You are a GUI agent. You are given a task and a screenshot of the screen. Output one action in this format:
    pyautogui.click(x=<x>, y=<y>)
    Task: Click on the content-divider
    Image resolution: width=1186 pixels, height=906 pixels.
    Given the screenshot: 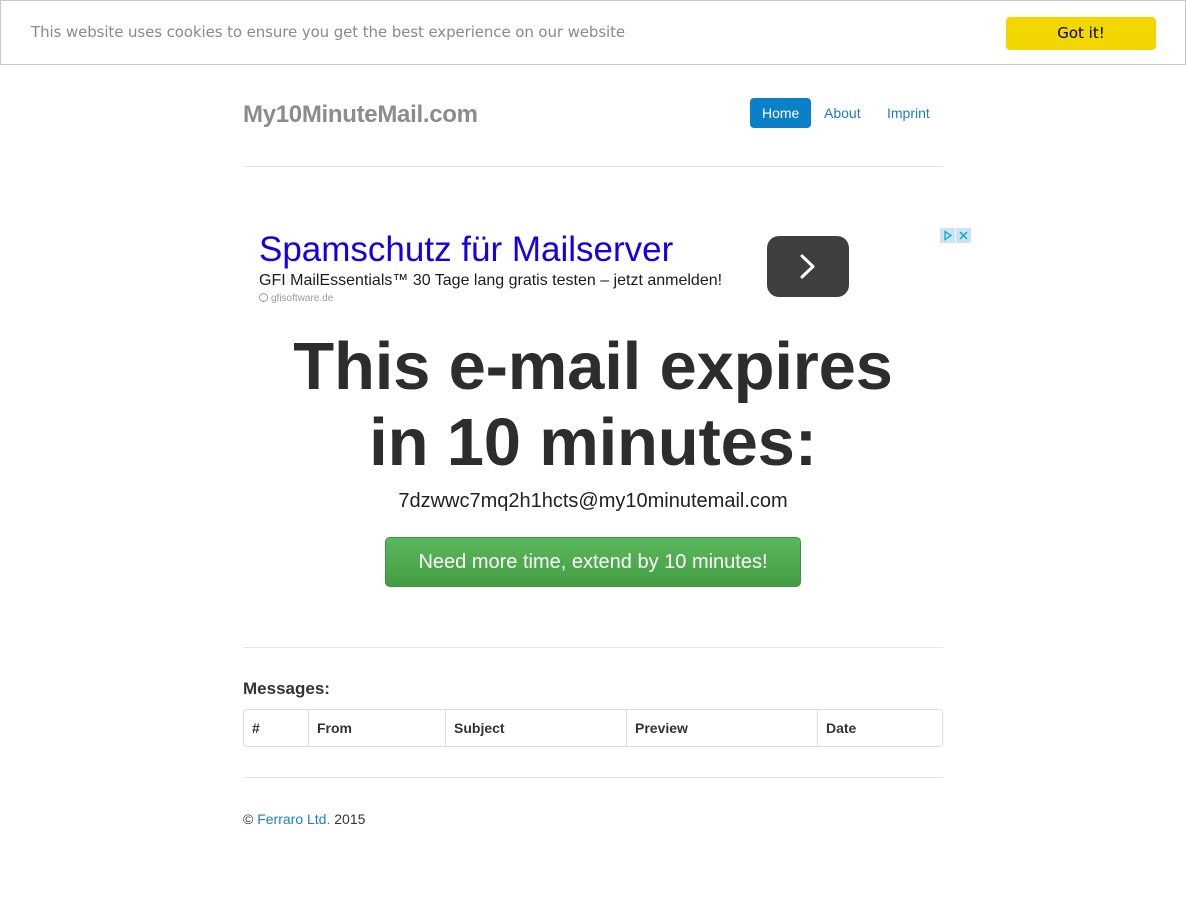 What is the action you would take?
    pyautogui.click(x=593, y=647)
    